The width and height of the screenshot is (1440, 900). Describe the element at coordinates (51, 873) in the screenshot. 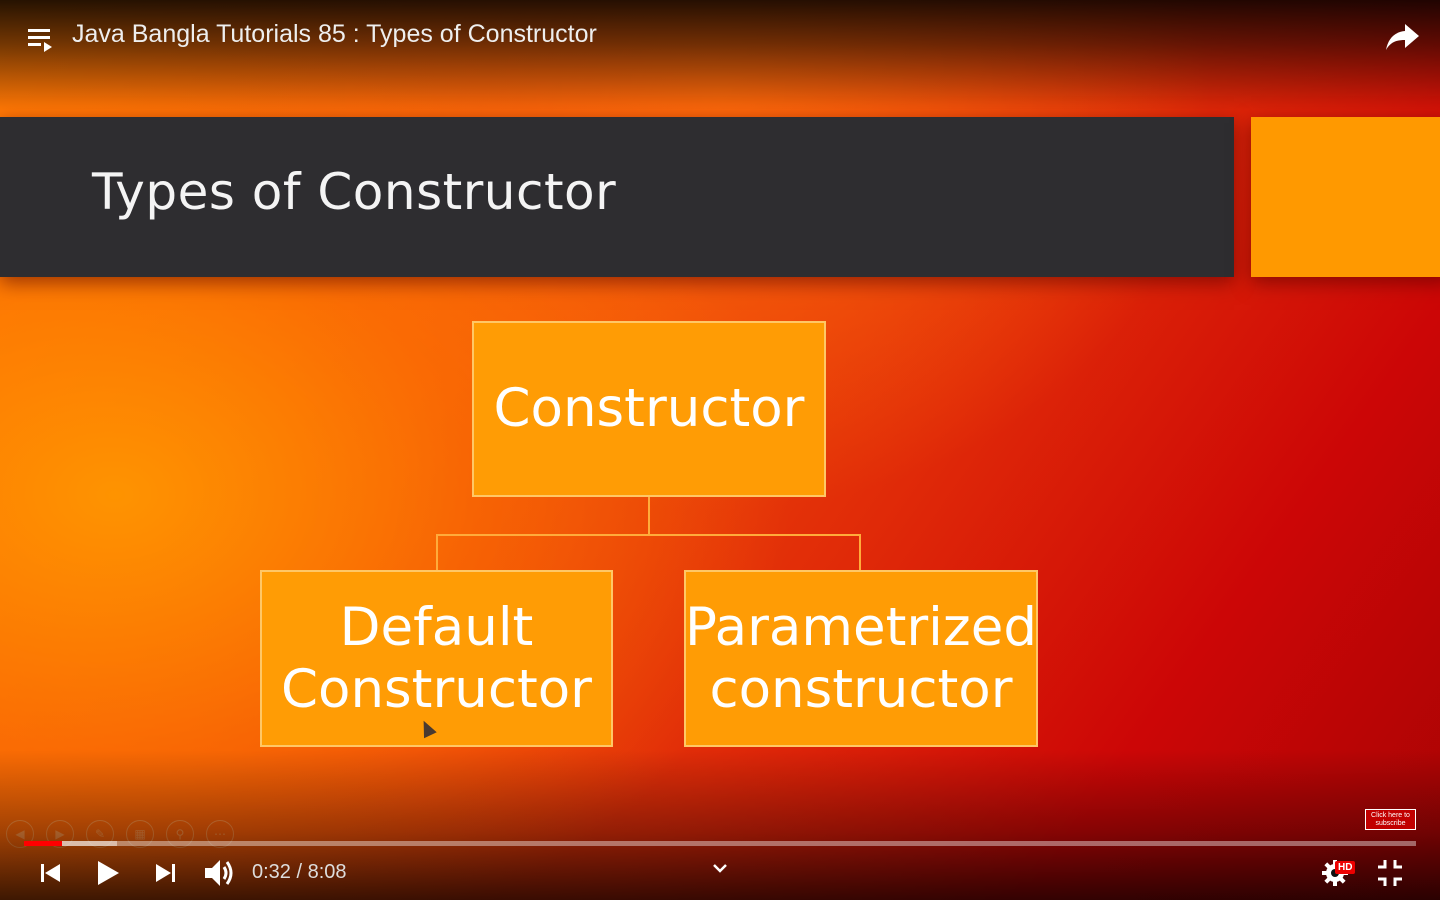

I see `skip-previous-icon` at that location.